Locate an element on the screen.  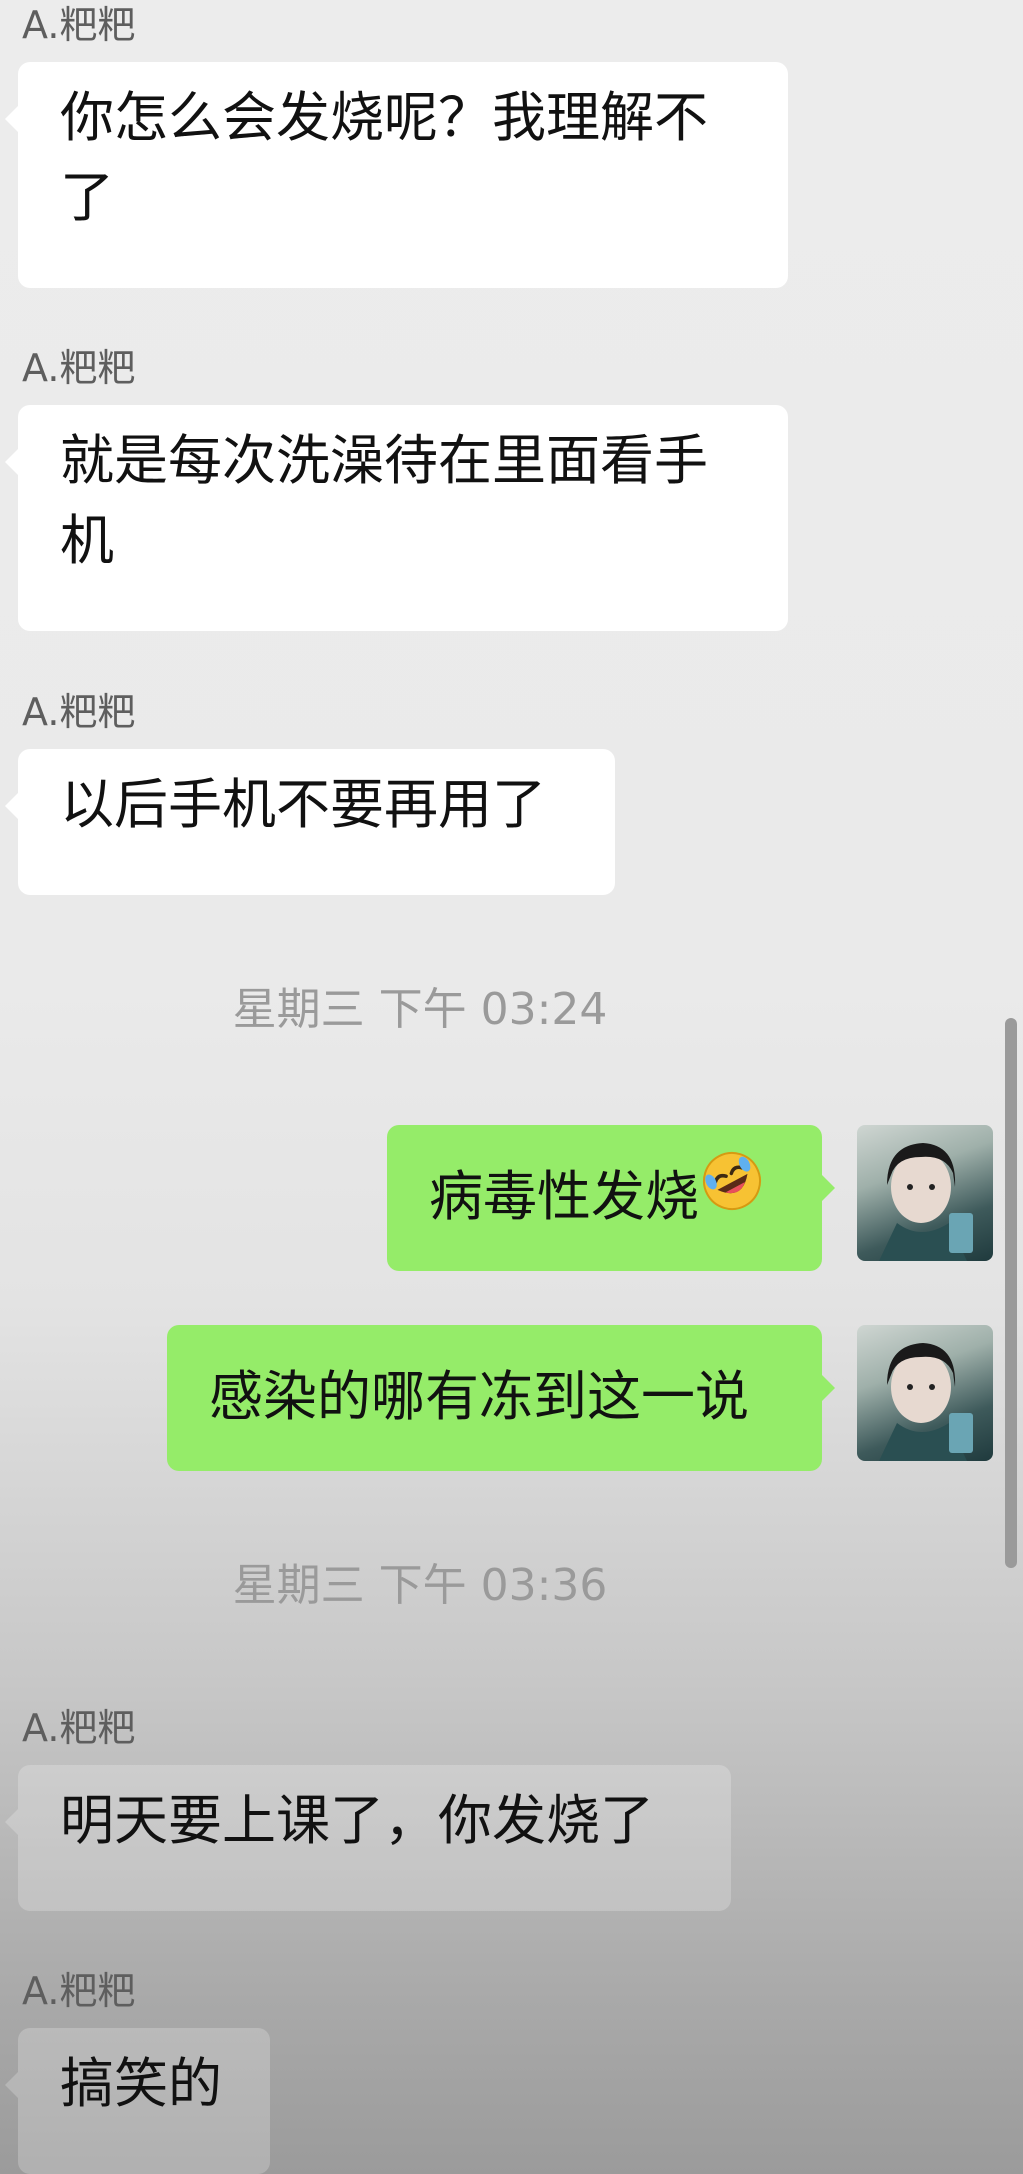
outgoing-message-bubble: 病毒性发烧 is located at coordinates (611, 1198).